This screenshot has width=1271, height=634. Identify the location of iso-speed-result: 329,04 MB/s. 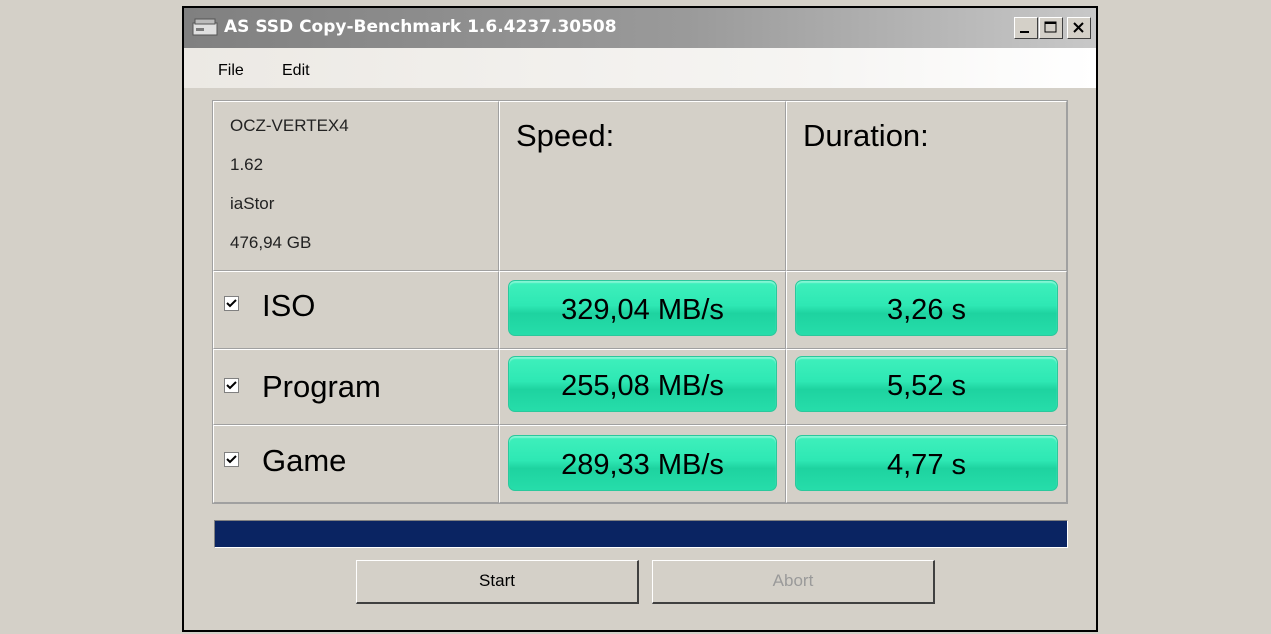
(642, 308).